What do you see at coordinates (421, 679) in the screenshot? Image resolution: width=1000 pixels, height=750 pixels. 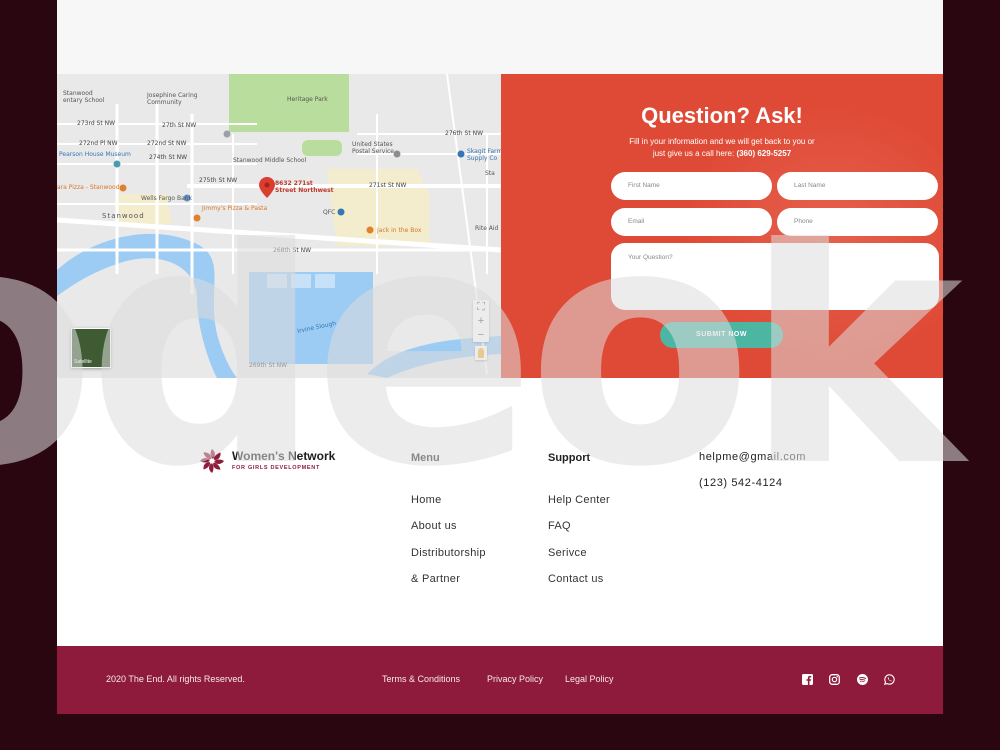 I see `terms-link: Terms & Conditions` at bounding box center [421, 679].